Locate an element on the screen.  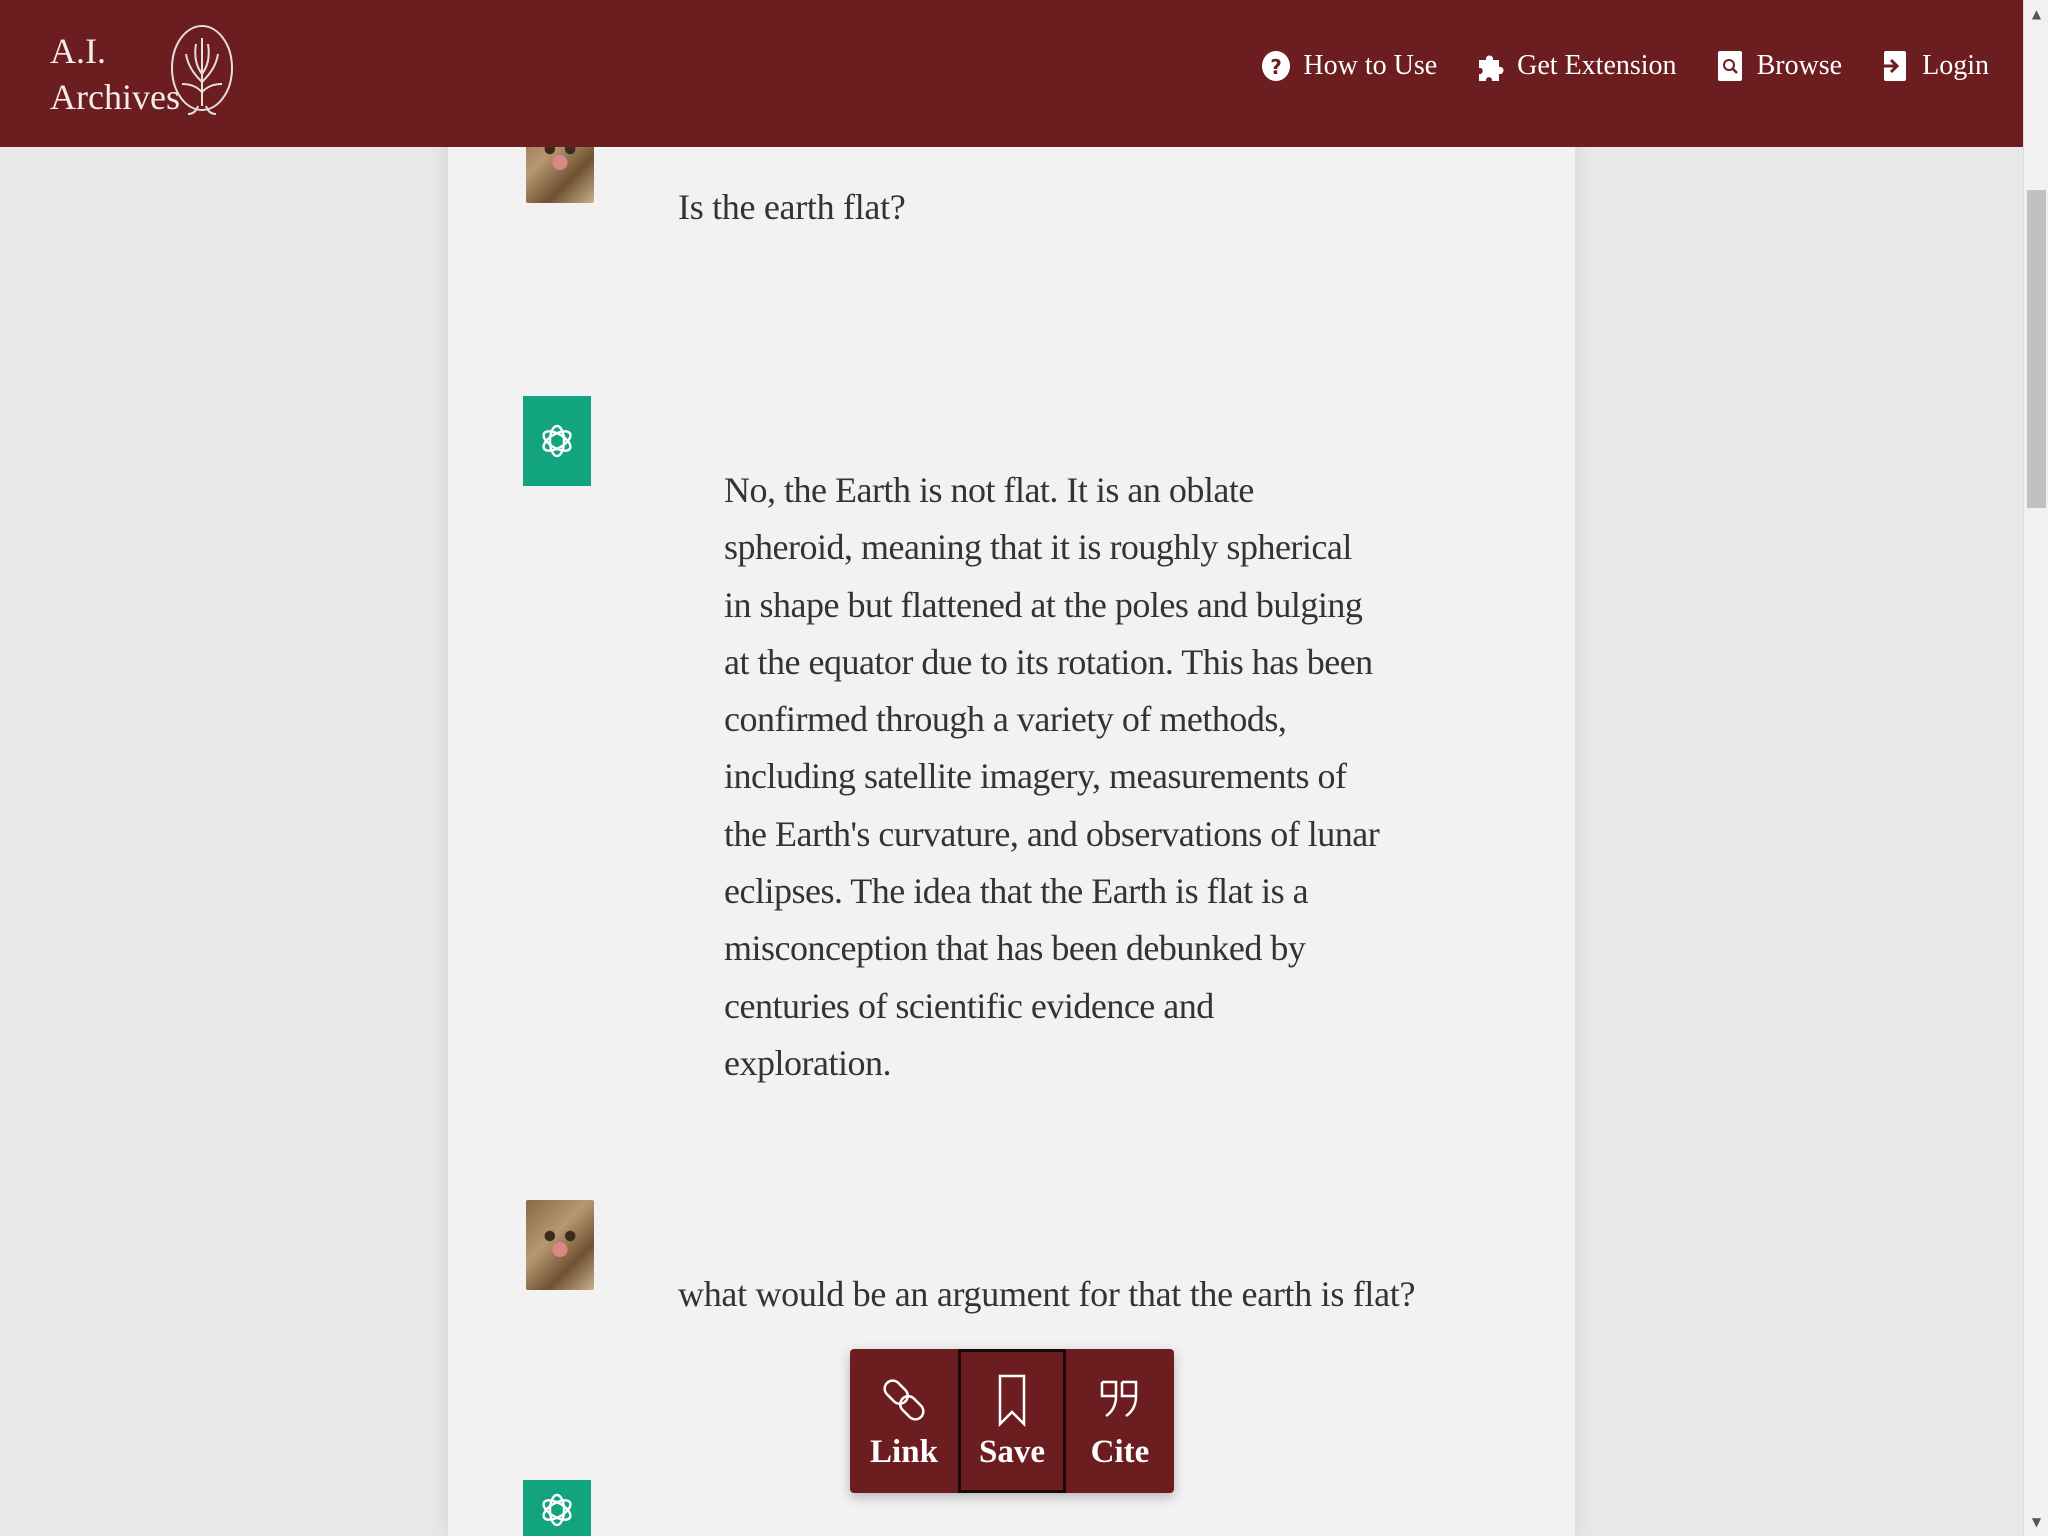
tree-emblem-icon is located at coordinates (202, 70).